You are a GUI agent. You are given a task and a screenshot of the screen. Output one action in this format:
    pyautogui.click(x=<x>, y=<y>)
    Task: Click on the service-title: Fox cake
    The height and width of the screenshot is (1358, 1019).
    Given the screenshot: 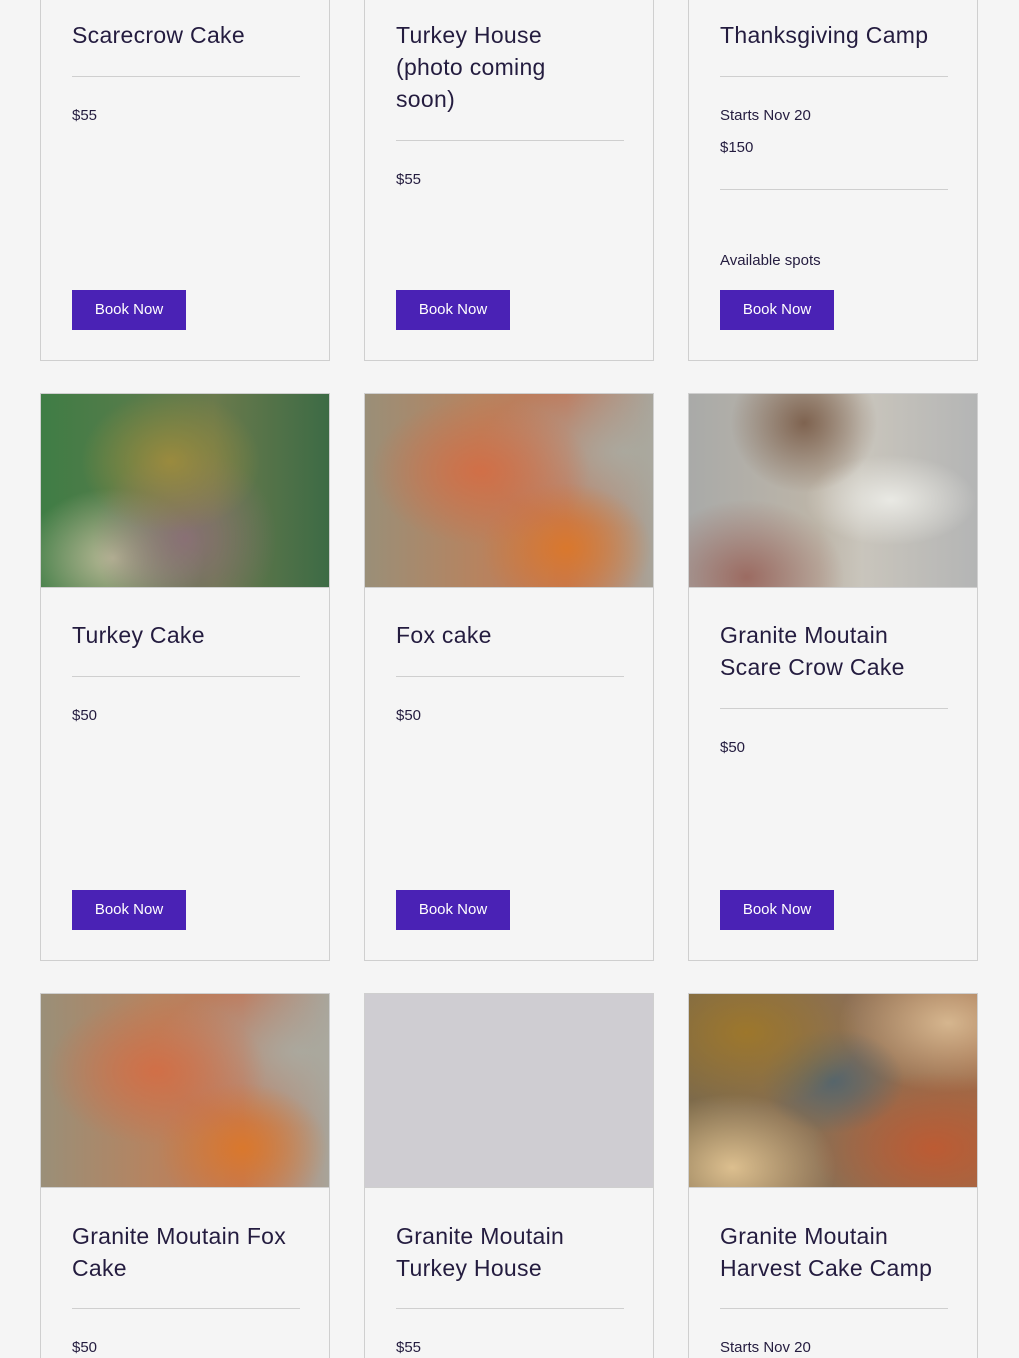 What is the action you would take?
    pyautogui.click(x=511, y=635)
    